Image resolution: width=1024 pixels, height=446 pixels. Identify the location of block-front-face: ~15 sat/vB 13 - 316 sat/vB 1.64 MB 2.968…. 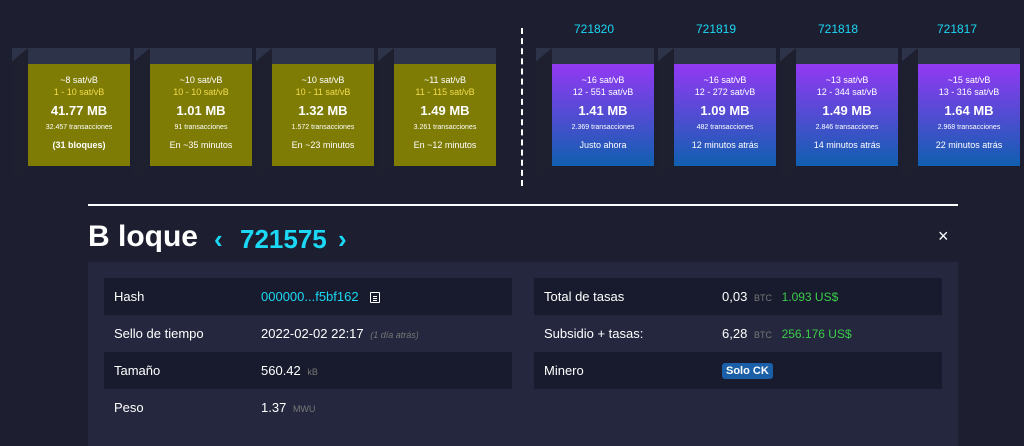
(969, 115).